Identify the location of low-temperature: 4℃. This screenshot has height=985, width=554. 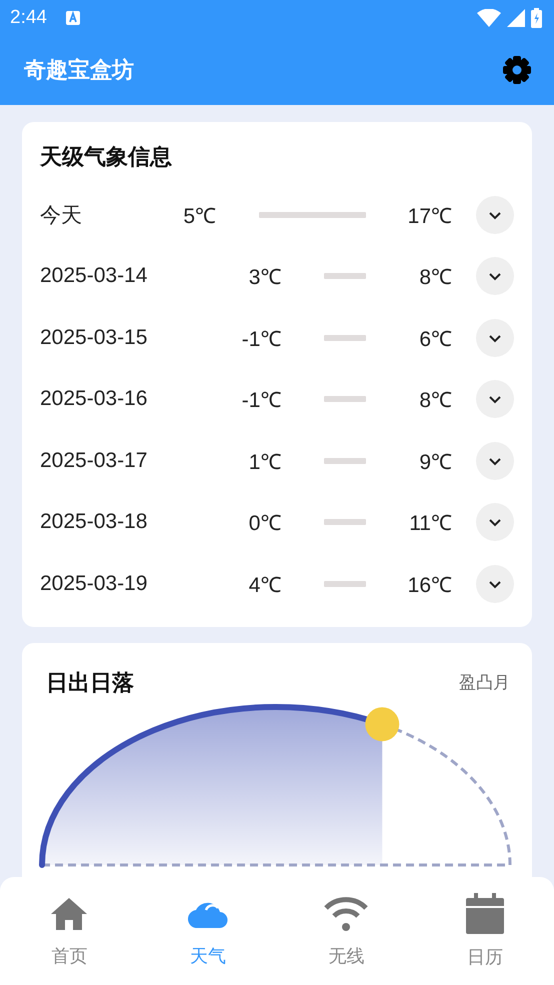
(265, 585).